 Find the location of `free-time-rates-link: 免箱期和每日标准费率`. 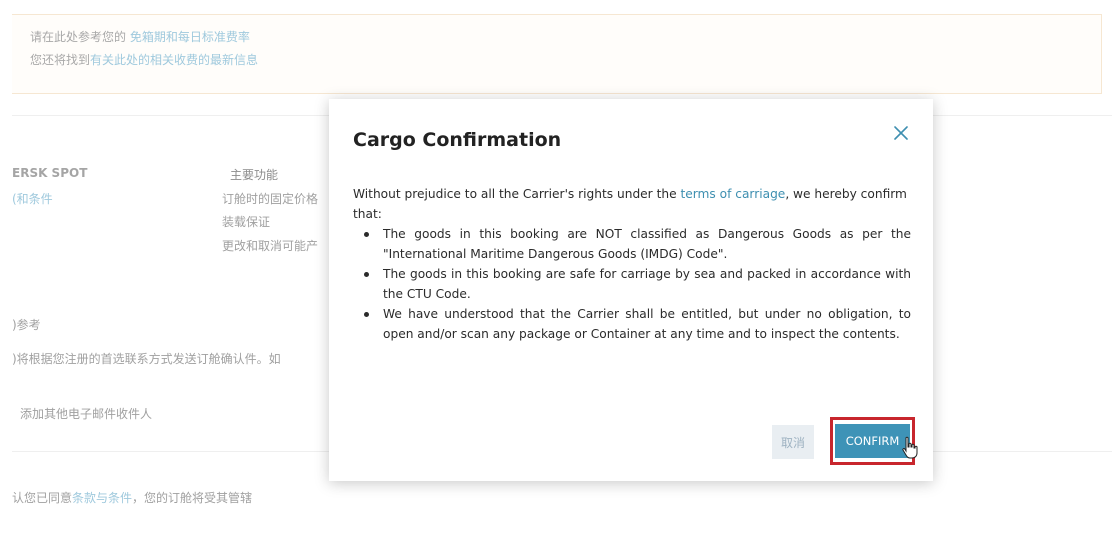

free-time-rates-link: 免箱期和每日标准费率 is located at coordinates (190, 37).